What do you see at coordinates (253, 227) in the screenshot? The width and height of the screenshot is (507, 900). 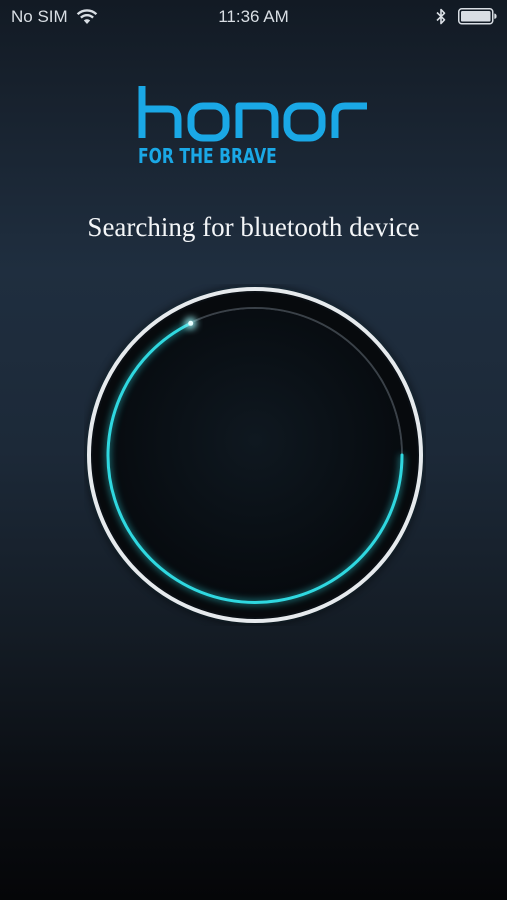 I see `search-status-text: Searching for bluetooth device` at bounding box center [253, 227].